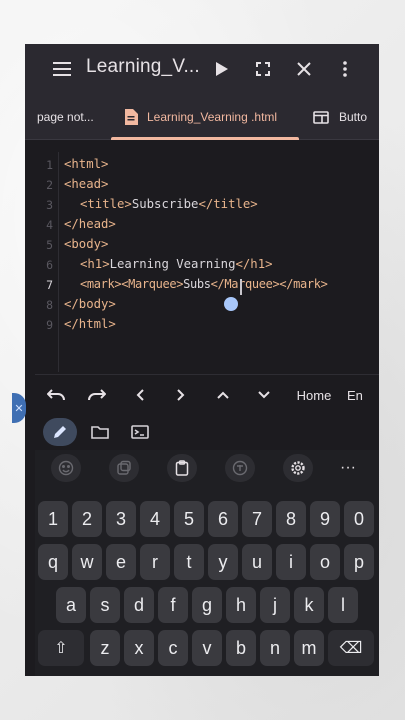 Image resolution: width=405 pixels, height=720 pixels. What do you see at coordinates (169, 204) in the screenshot?
I see `code-line: <title>Subscribe</title>` at bounding box center [169, 204].